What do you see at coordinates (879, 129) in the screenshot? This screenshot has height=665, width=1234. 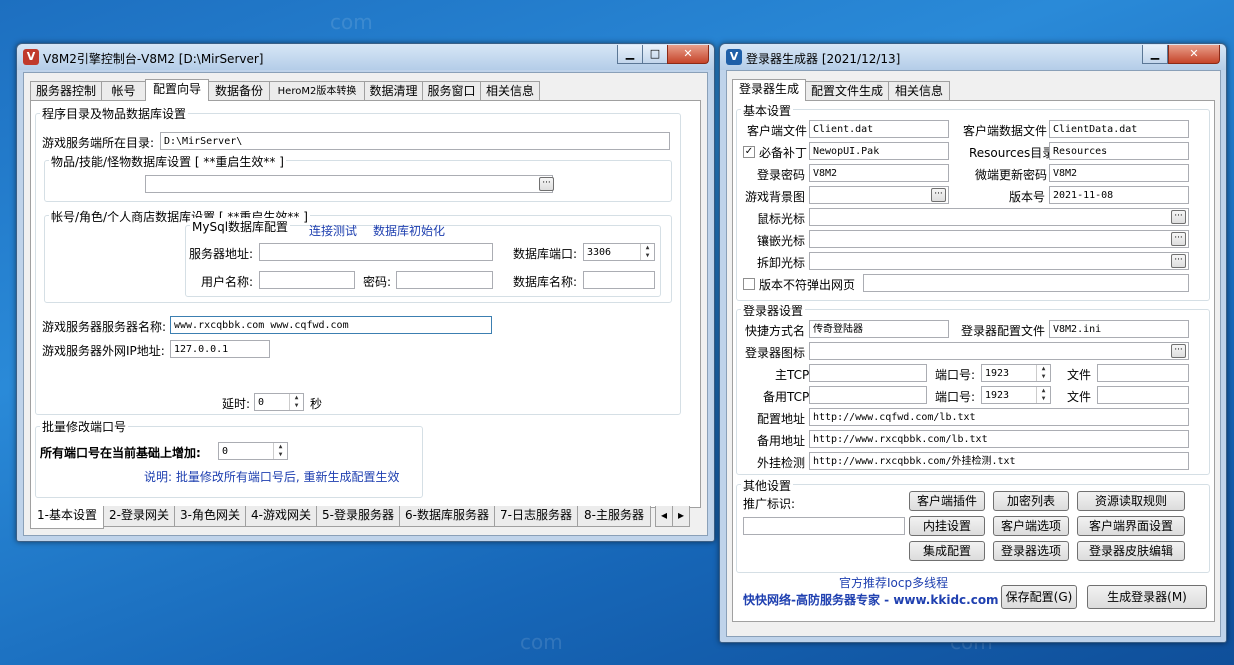 I see `client-file-input: Client.dat` at bounding box center [879, 129].